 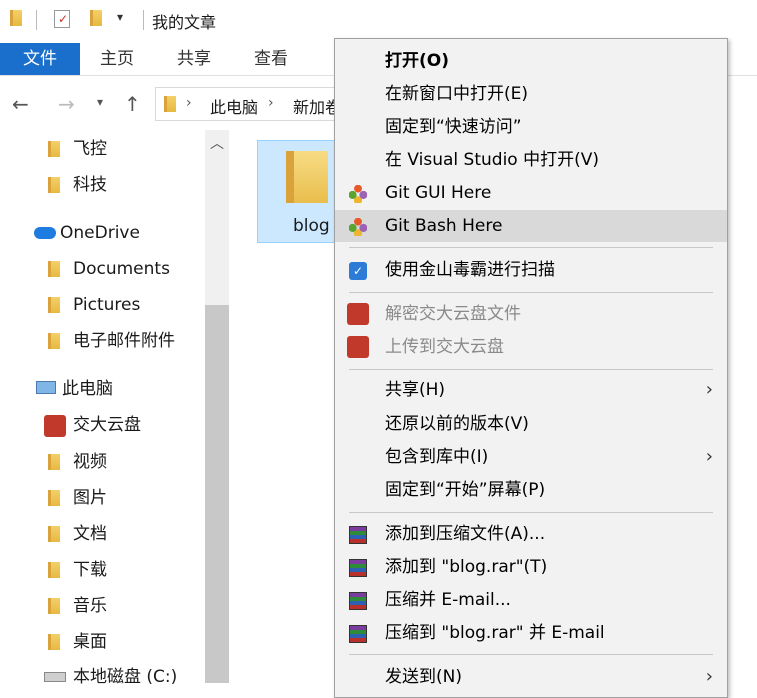 I want to click on menu-item-compress-blog-rar-email: 压缩到 "blog.rar" 并 E-mail, so click(x=531, y=633).